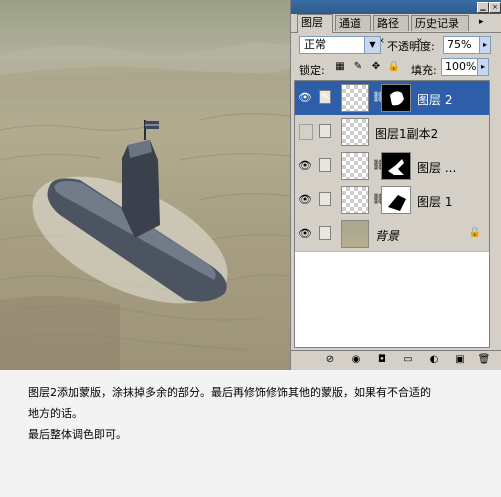  Describe the element at coordinates (387, 236) in the screenshot. I see `layer-name: 背景` at that location.